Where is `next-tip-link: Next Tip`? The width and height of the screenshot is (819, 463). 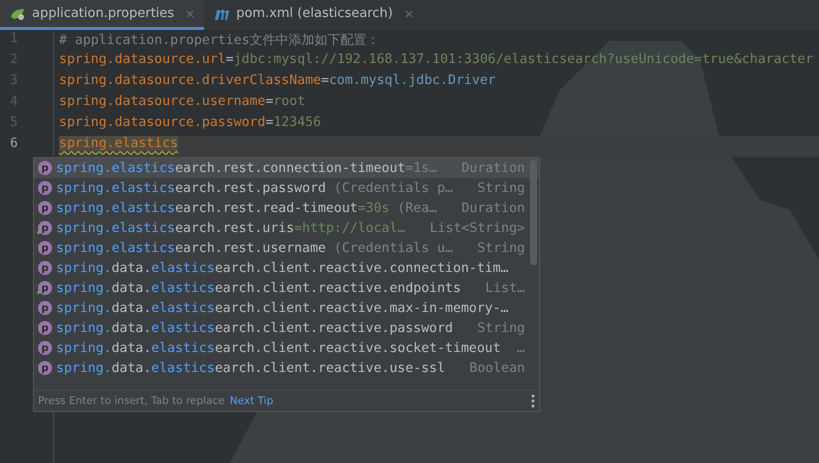 next-tip-link: Next Tip is located at coordinates (252, 401).